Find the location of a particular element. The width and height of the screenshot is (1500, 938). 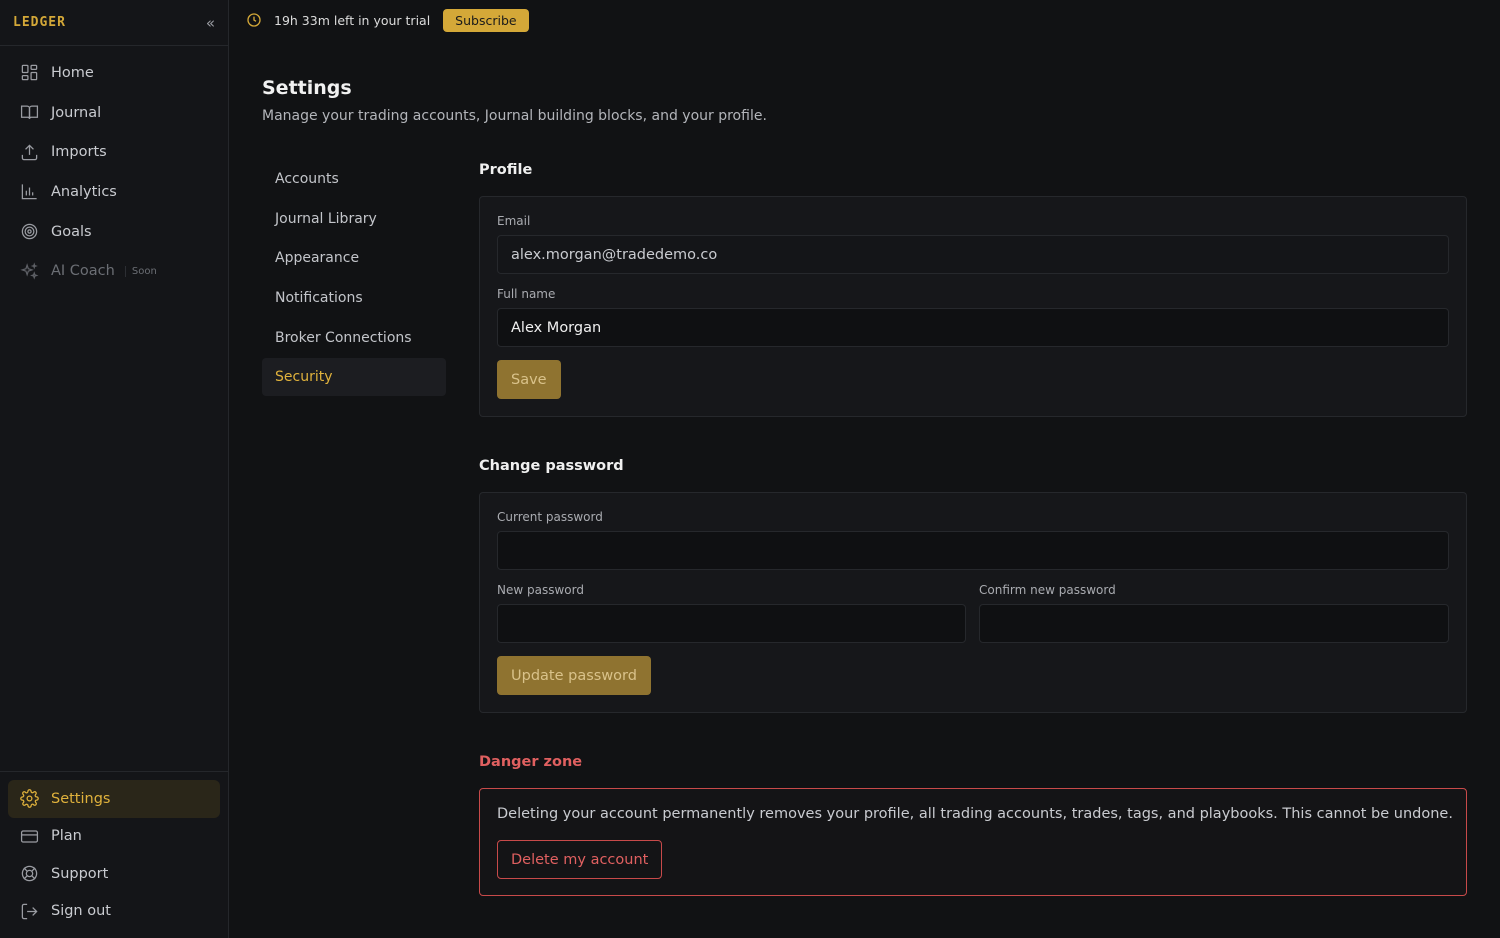

full-name-field is located at coordinates (973, 327).